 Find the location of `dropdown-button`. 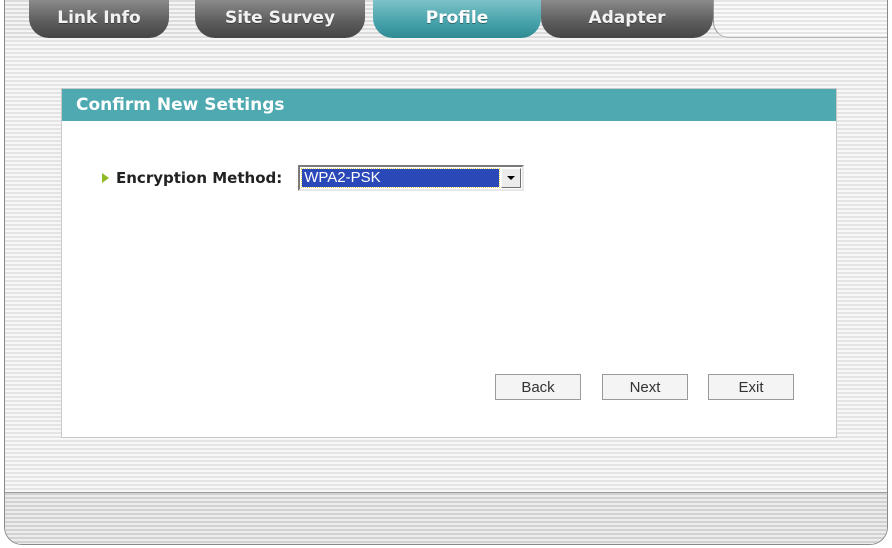

dropdown-button is located at coordinates (511, 178).